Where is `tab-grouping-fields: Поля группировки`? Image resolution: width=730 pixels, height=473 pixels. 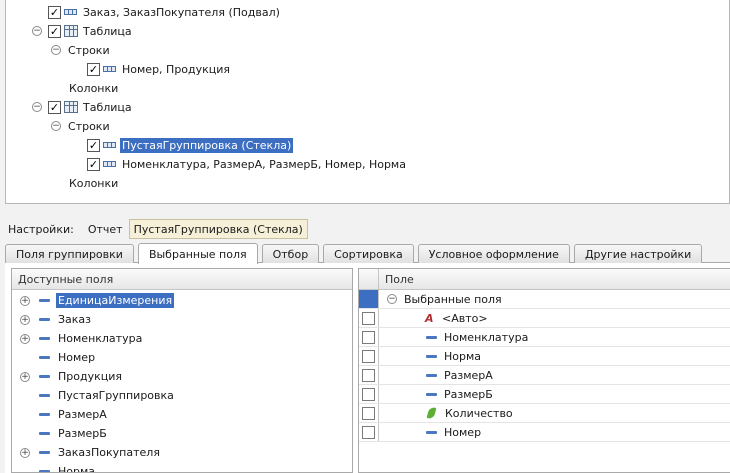
tab-grouping-fields: Поля группировки is located at coordinates (69, 253).